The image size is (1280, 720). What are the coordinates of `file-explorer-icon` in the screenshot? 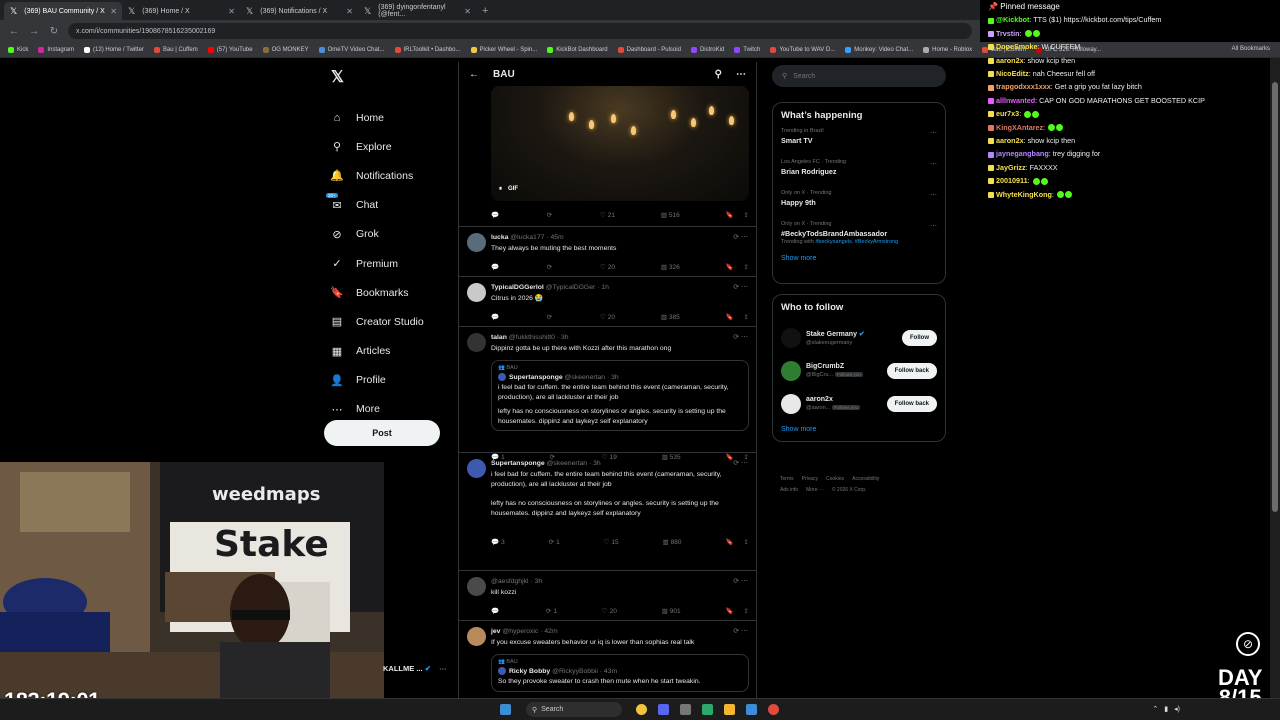 It's located at (729, 709).